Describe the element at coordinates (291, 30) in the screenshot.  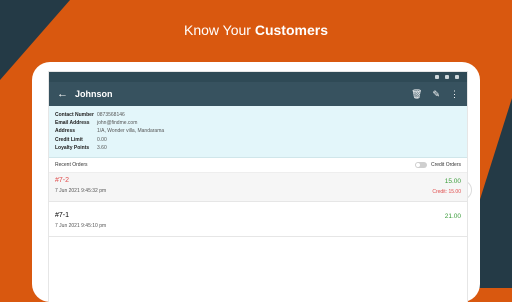
I see `headline-bold: Customers` at that location.